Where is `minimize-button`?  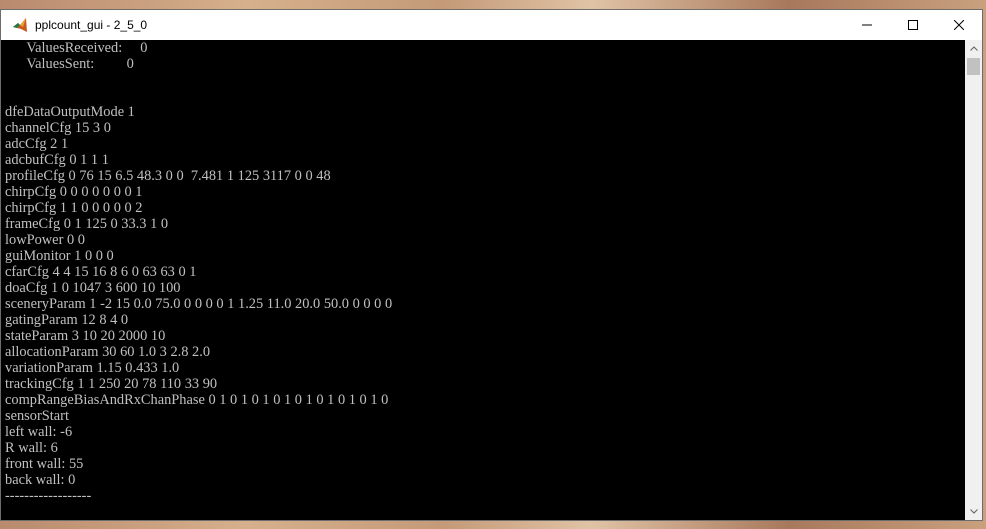 minimize-button is located at coordinates (867, 25).